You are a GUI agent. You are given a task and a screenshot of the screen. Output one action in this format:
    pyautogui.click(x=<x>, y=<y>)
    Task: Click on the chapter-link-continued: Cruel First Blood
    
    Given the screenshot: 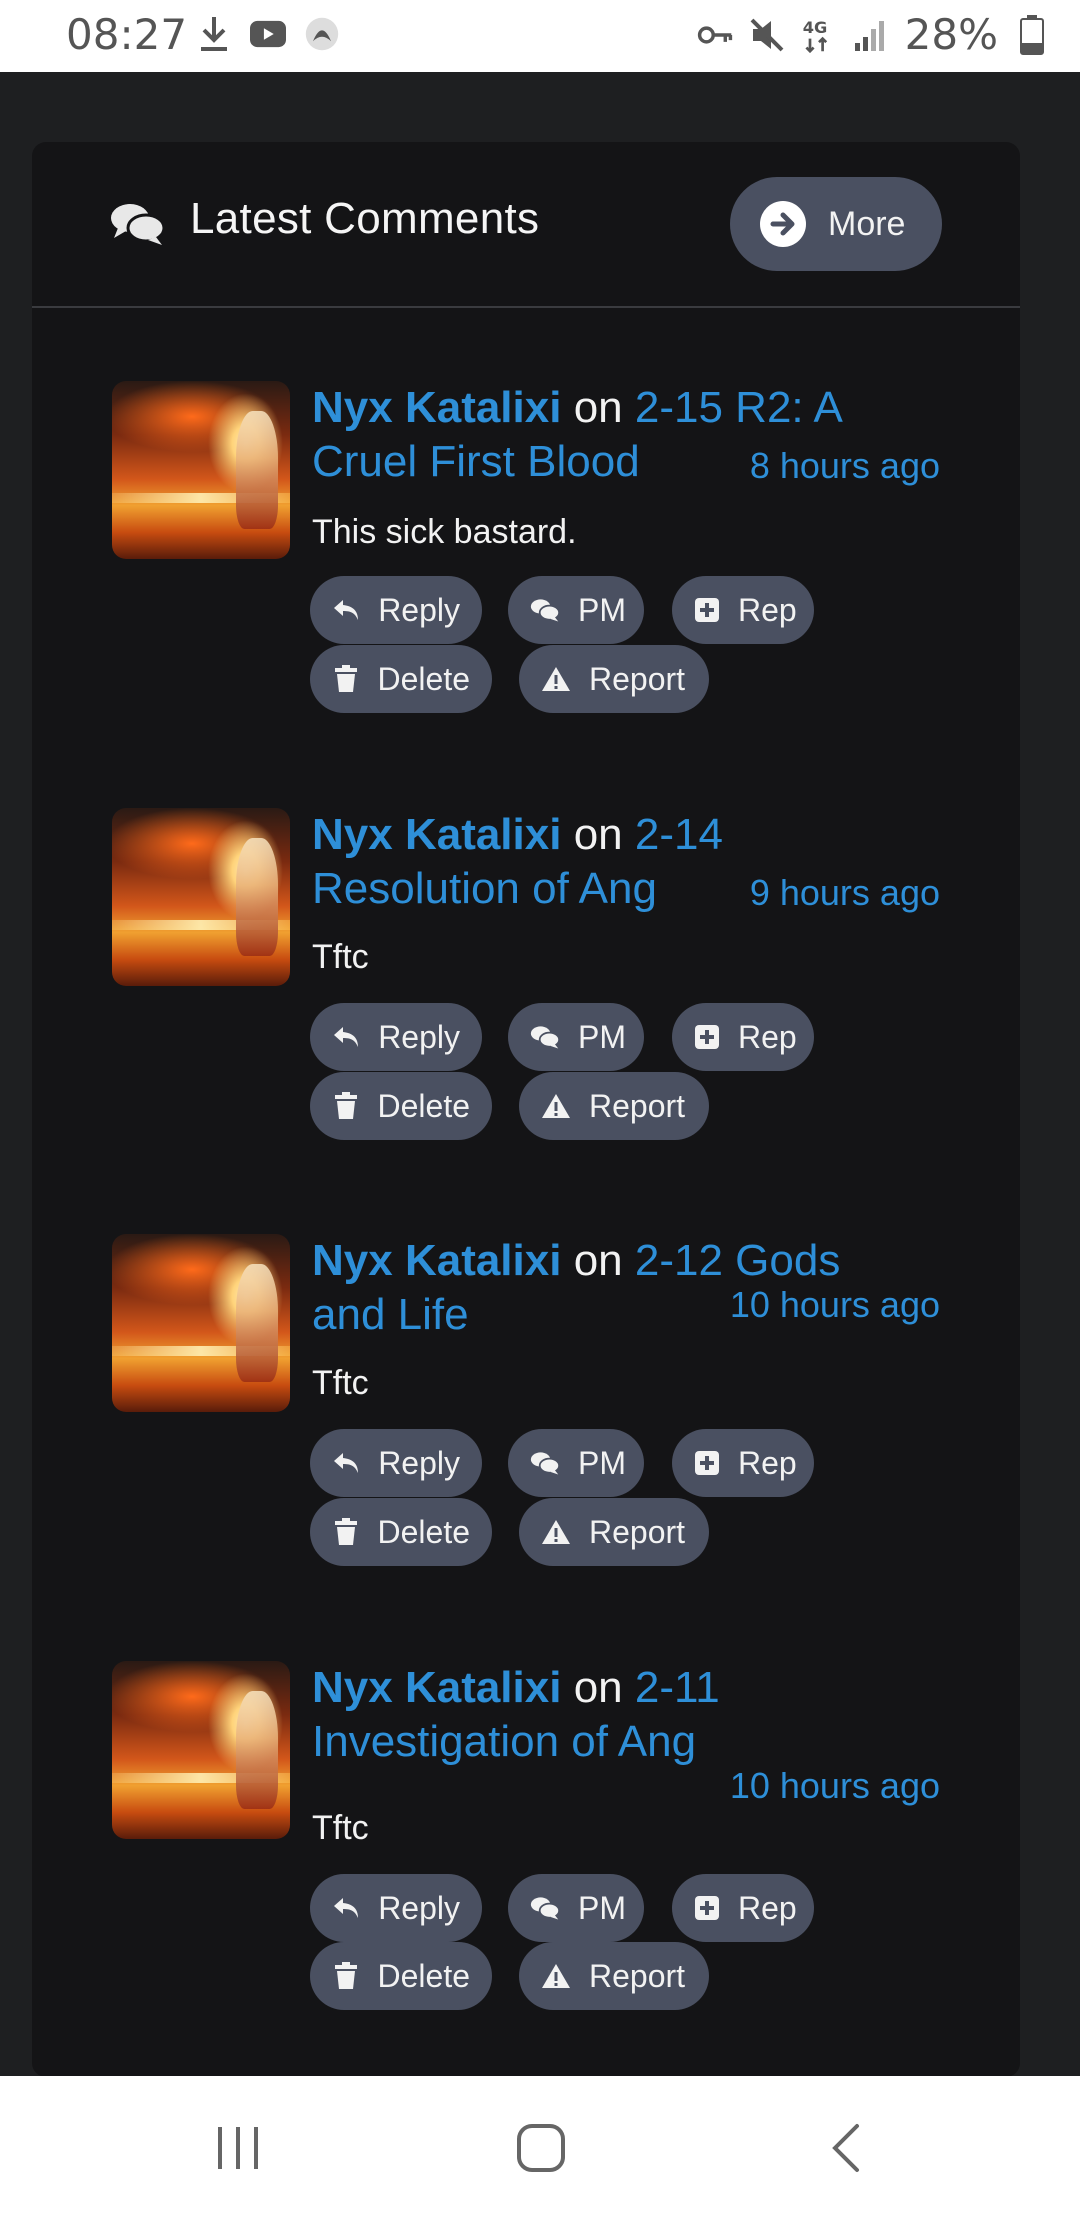 What is the action you would take?
    pyautogui.click(x=476, y=461)
    